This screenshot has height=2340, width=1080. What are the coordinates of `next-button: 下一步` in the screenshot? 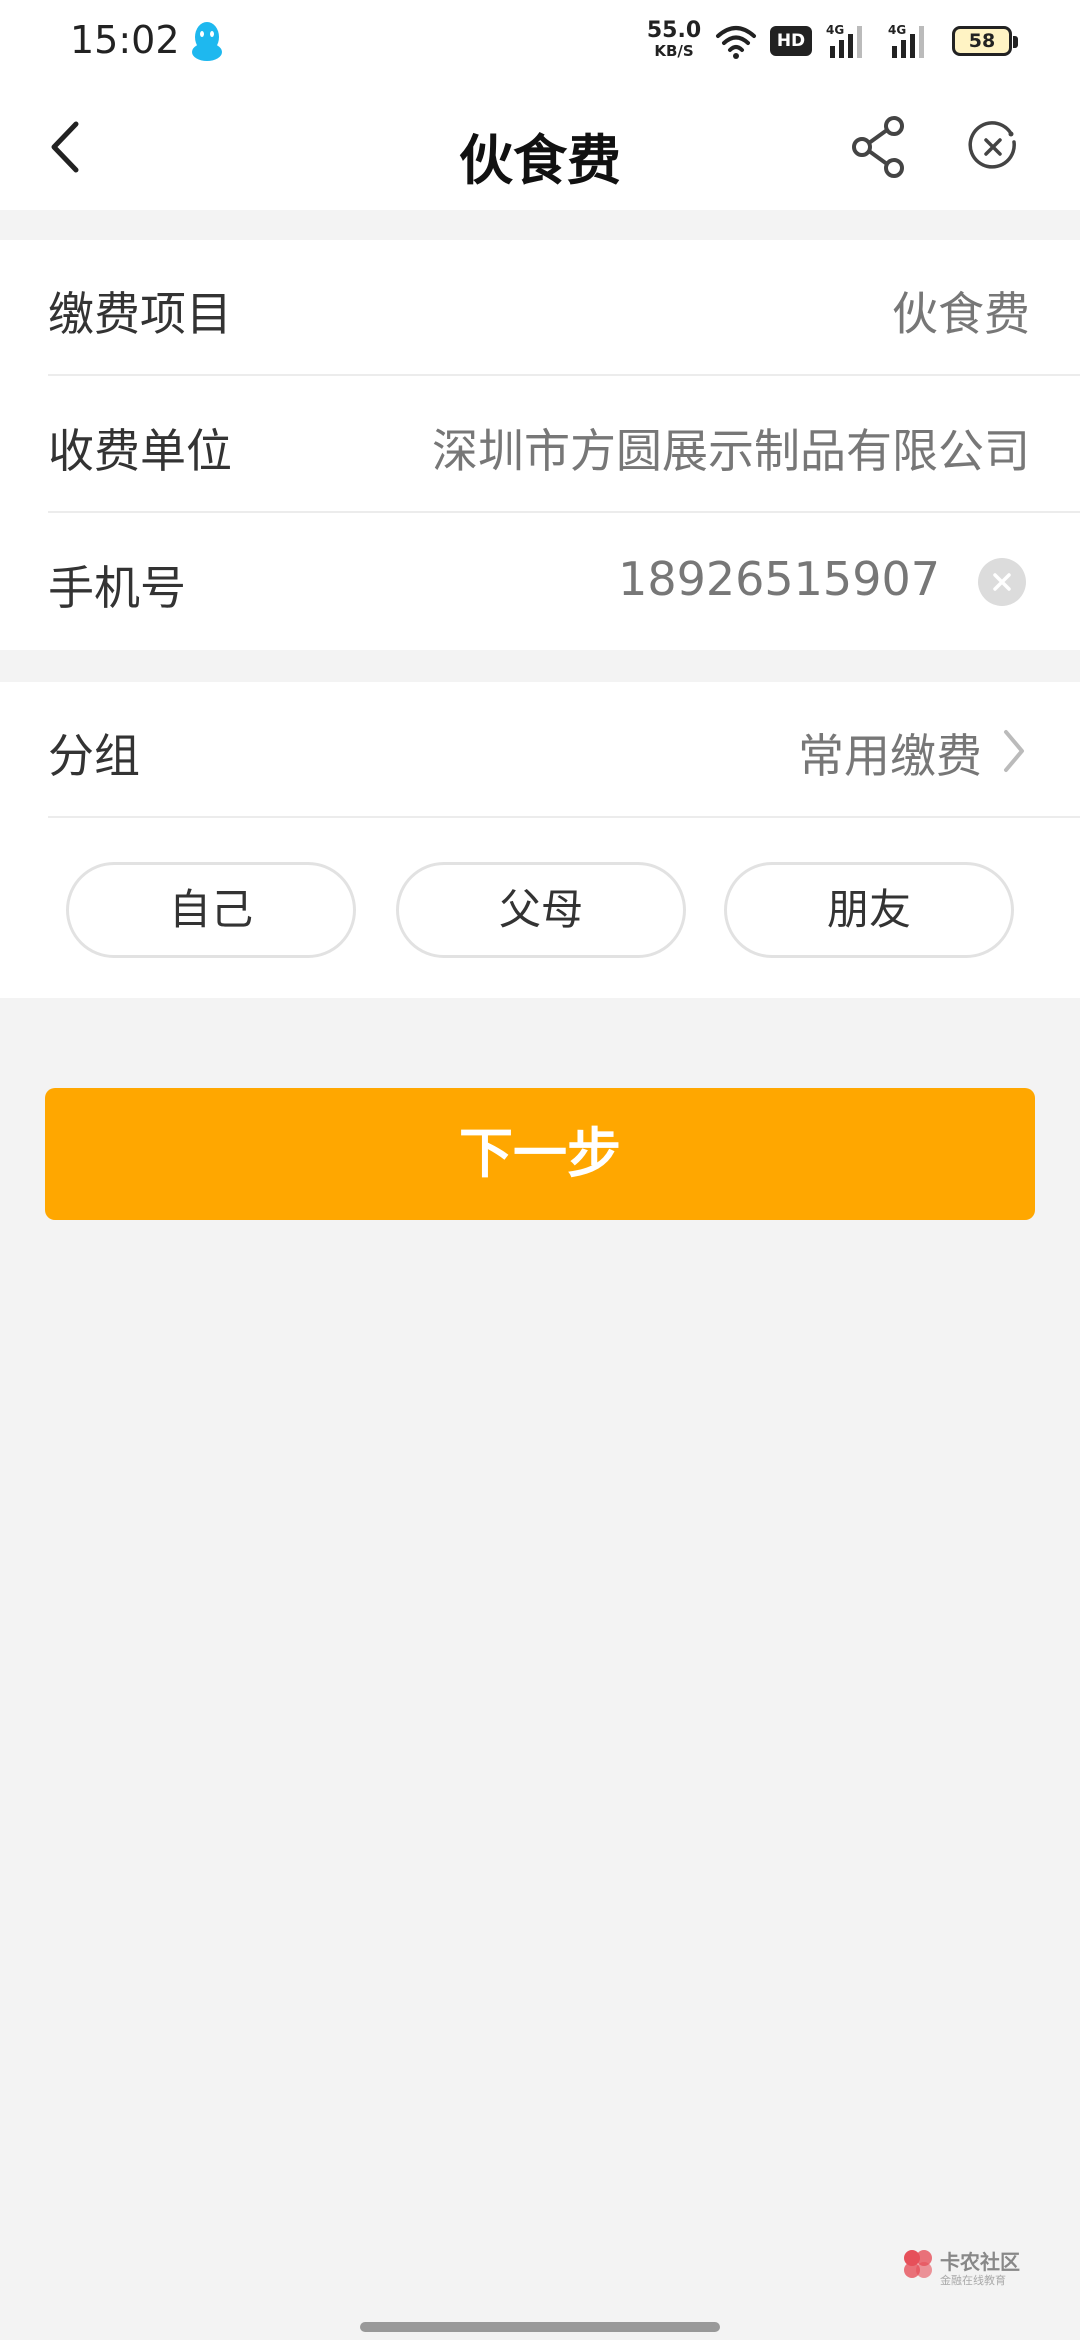 It's located at (540, 1154).